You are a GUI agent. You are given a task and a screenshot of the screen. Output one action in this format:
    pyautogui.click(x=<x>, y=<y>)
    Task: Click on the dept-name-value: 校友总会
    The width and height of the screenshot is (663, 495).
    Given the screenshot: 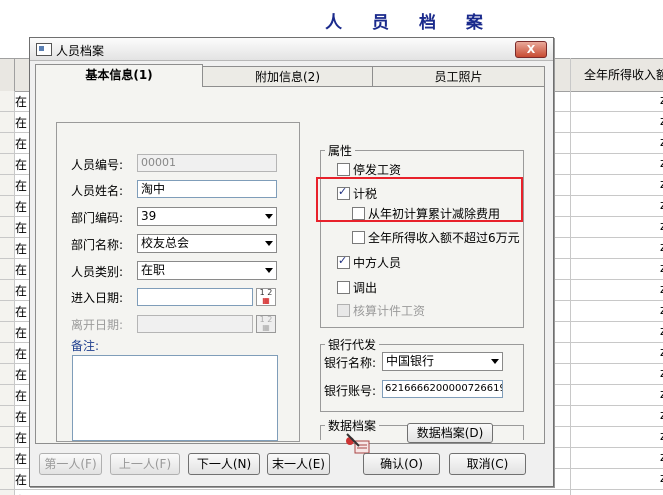 What is the action you would take?
    pyautogui.click(x=165, y=243)
    